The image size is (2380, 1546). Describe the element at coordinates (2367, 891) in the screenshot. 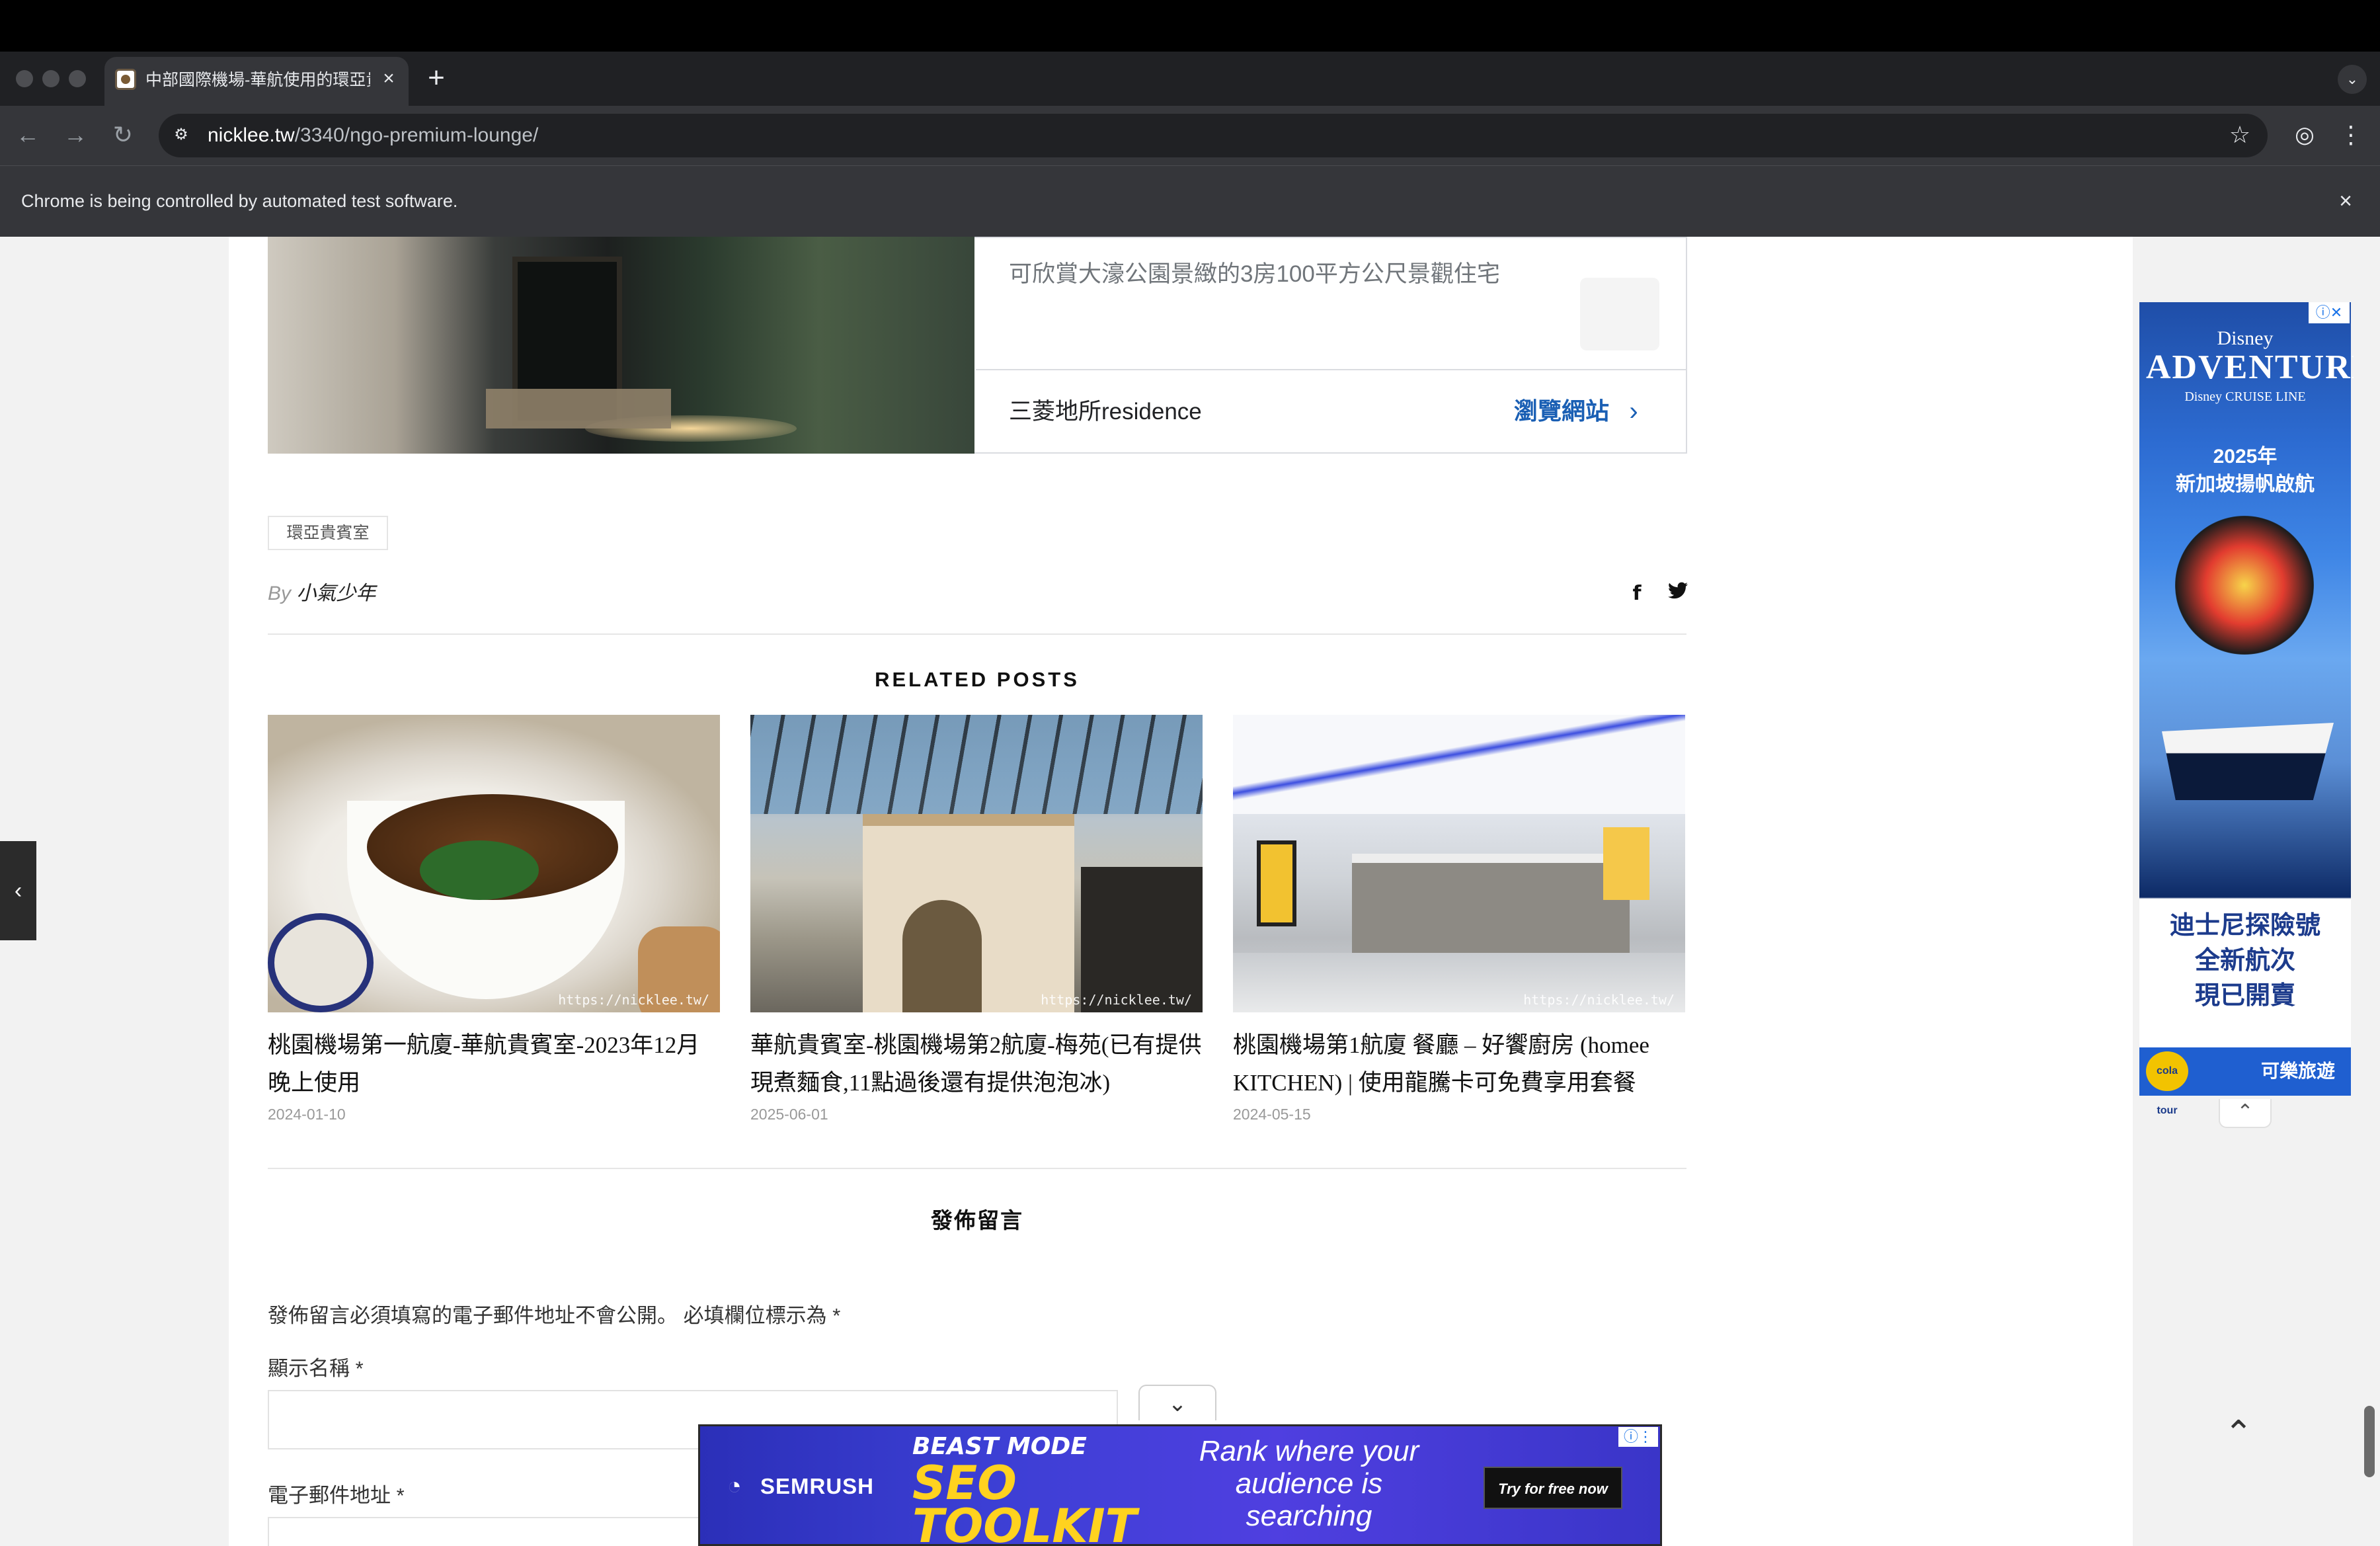

I see `scrollbar-track` at that location.